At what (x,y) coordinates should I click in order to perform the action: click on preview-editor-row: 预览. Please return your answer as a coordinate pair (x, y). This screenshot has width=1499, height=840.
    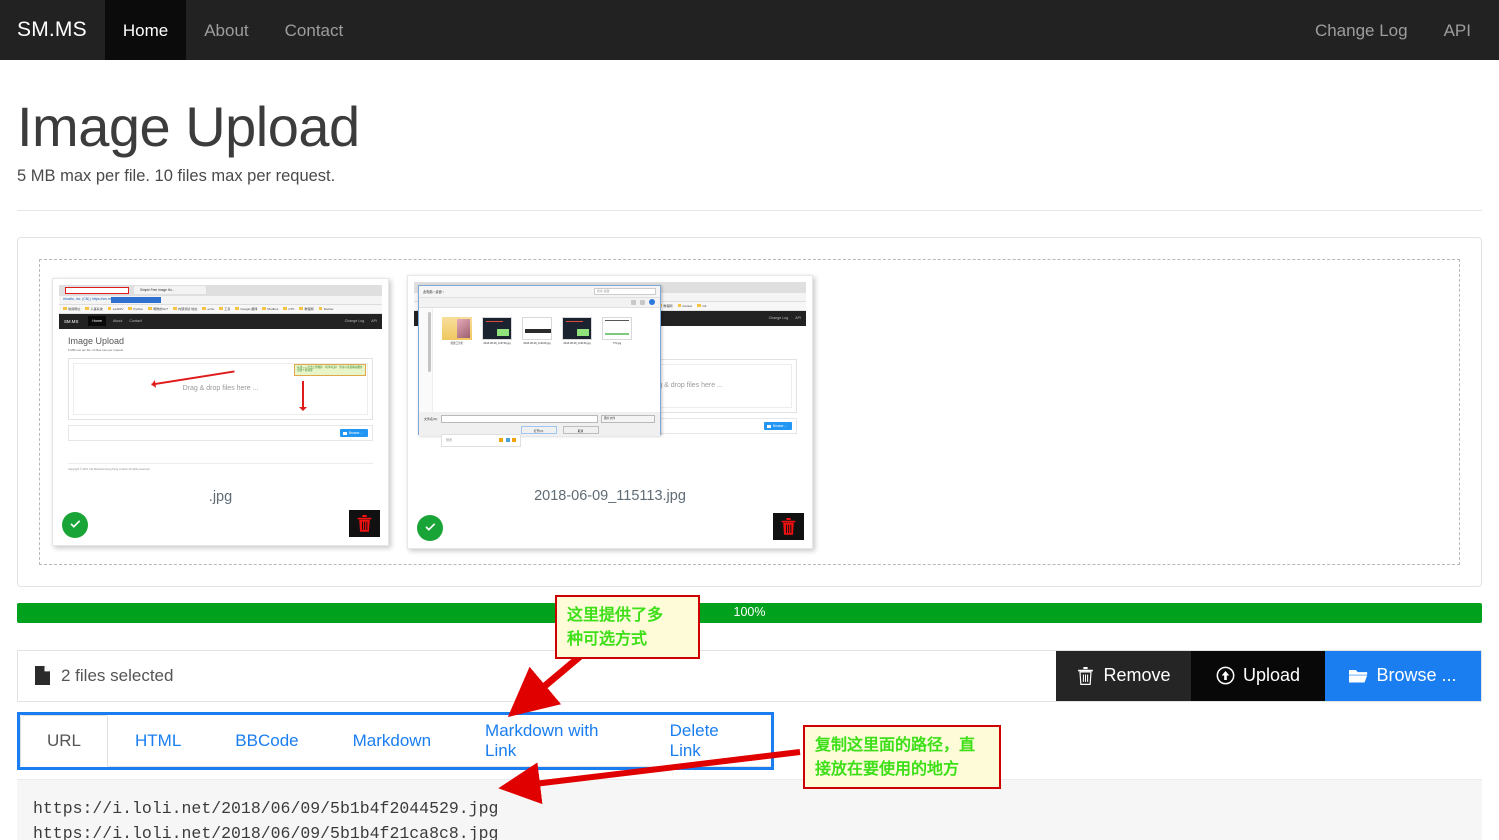
    Looking at the image, I should click on (481, 440).